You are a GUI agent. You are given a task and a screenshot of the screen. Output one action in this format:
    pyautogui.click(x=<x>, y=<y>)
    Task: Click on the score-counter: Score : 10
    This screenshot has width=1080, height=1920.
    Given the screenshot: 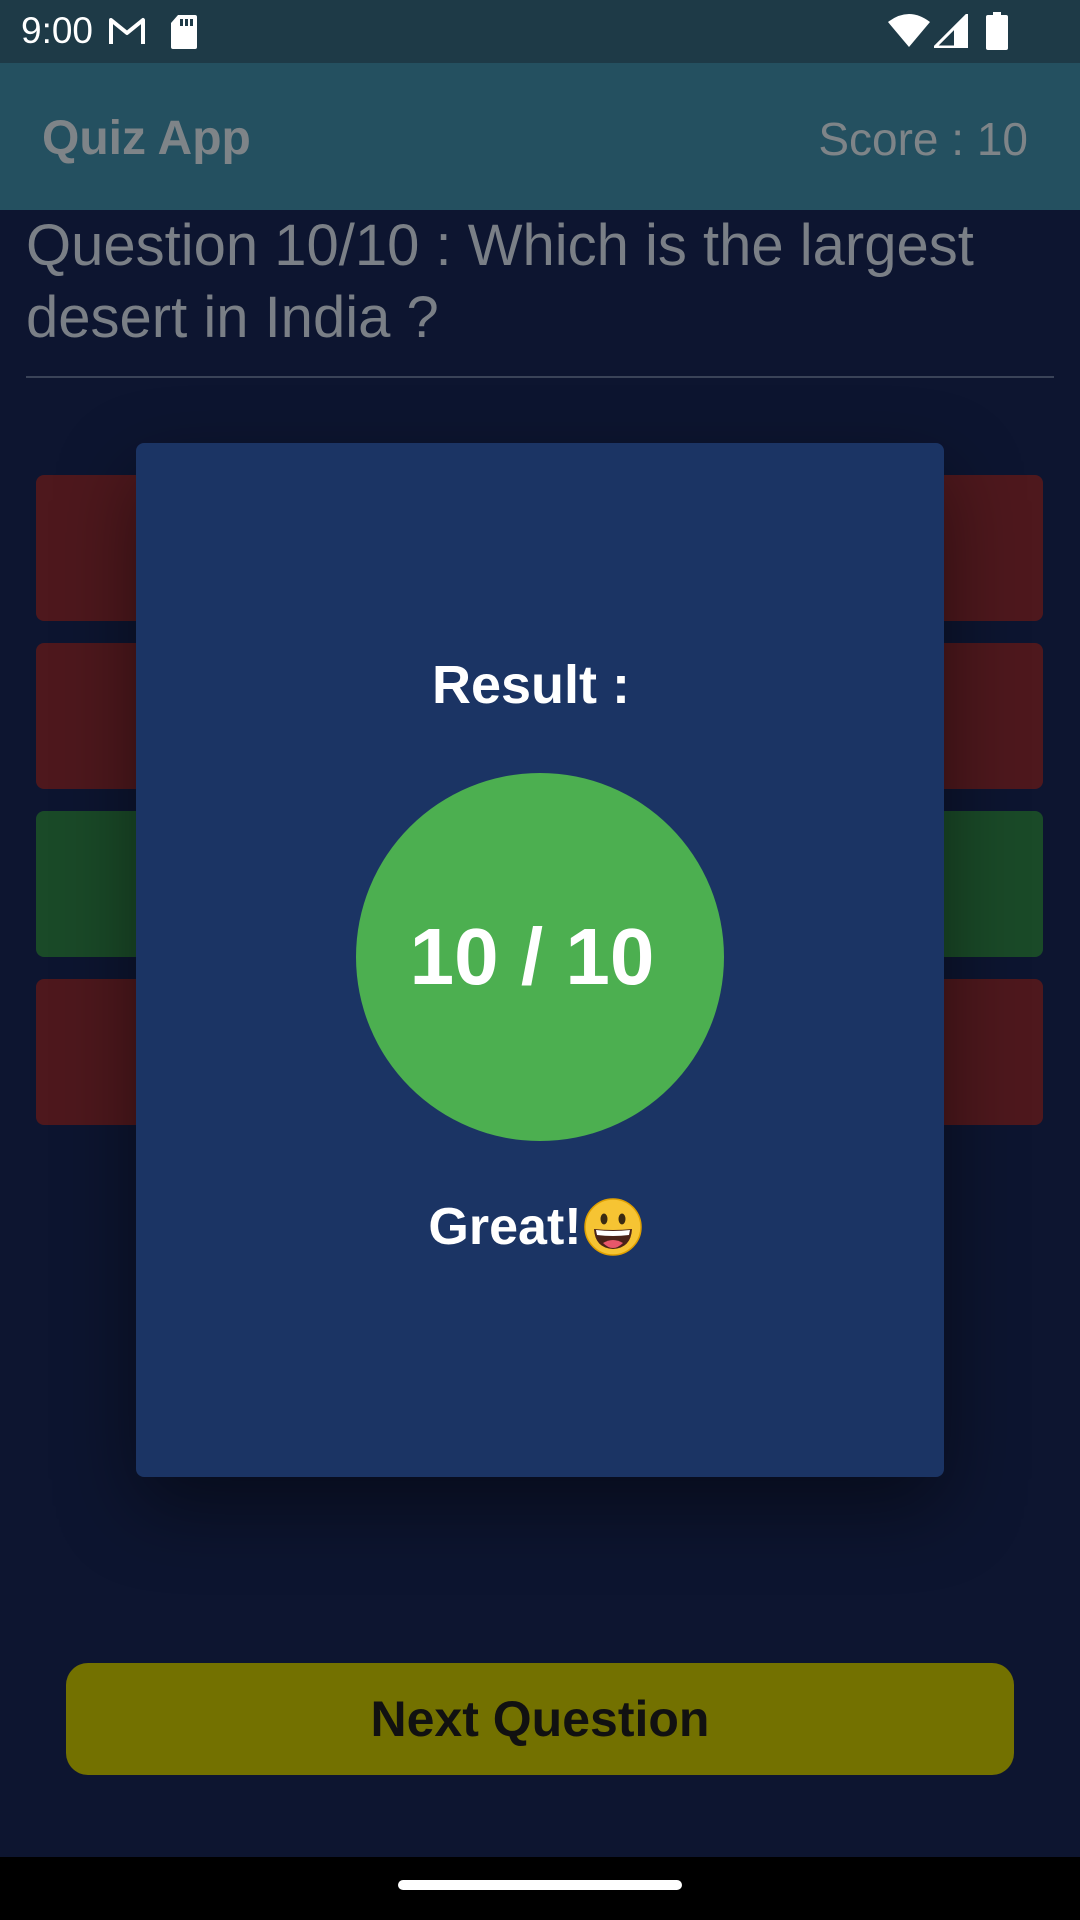 What is the action you would take?
    pyautogui.click(x=923, y=139)
    